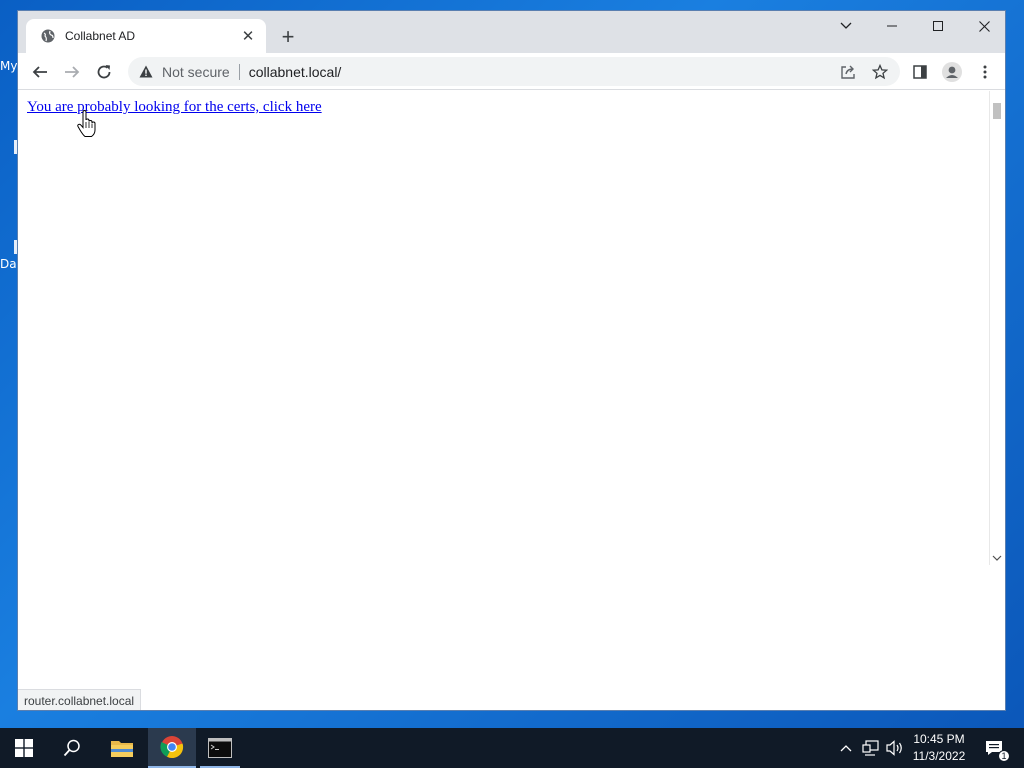 This screenshot has width=1024, height=768. Describe the element at coordinates (122, 748) in the screenshot. I see `file-explorer-icon` at that location.